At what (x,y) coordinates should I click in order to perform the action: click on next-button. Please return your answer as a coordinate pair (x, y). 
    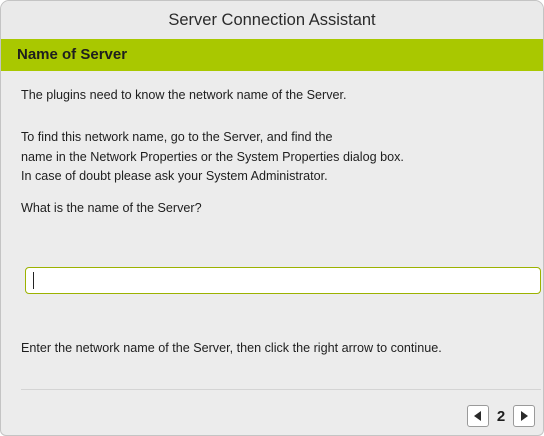
    Looking at the image, I should click on (524, 416).